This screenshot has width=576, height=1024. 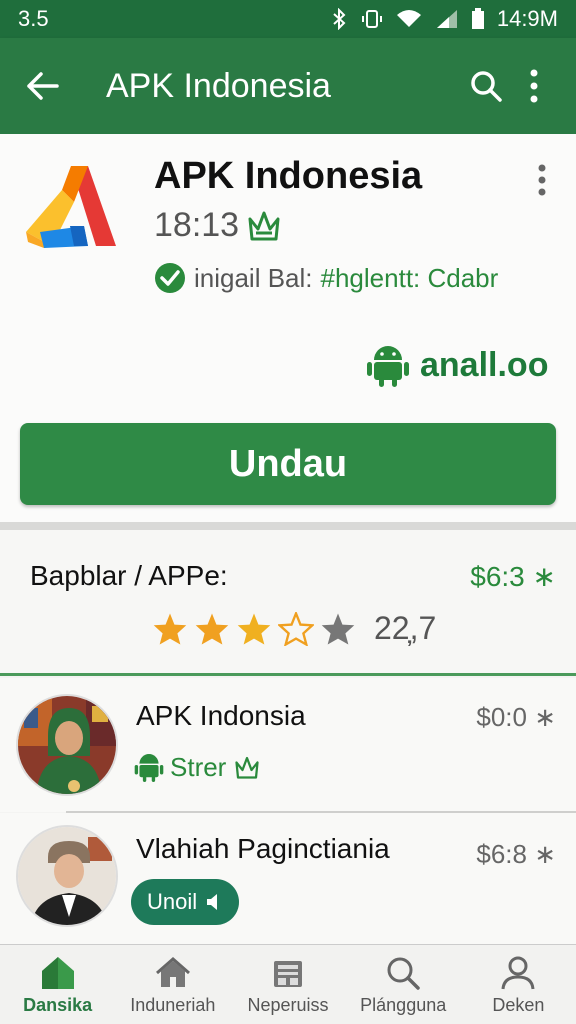 What do you see at coordinates (173, 1005) in the screenshot?
I see `nav-label: Induneriah` at bounding box center [173, 1005].